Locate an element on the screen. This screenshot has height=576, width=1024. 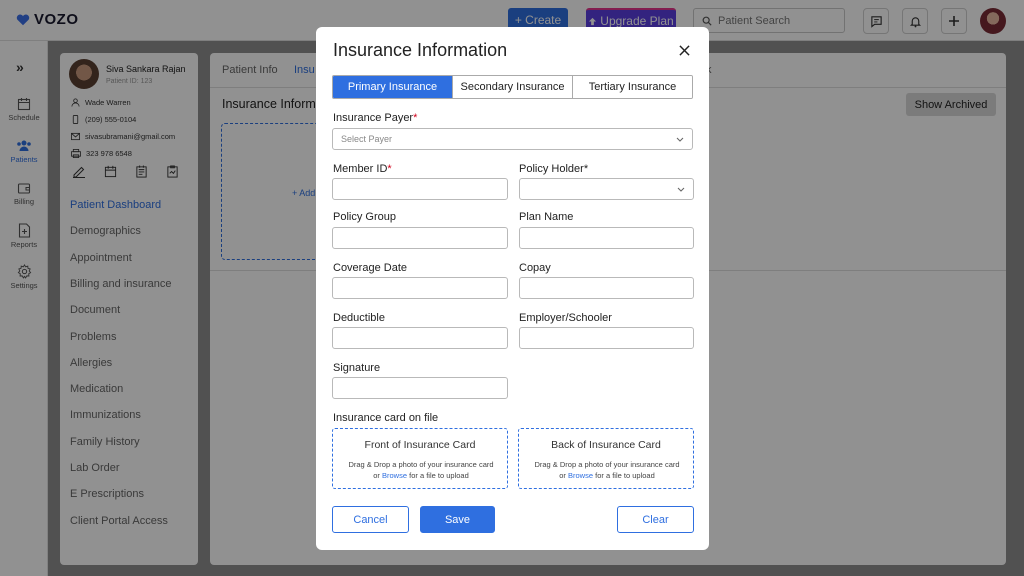
clear-button: Clear is located at coordinates (655, 519).